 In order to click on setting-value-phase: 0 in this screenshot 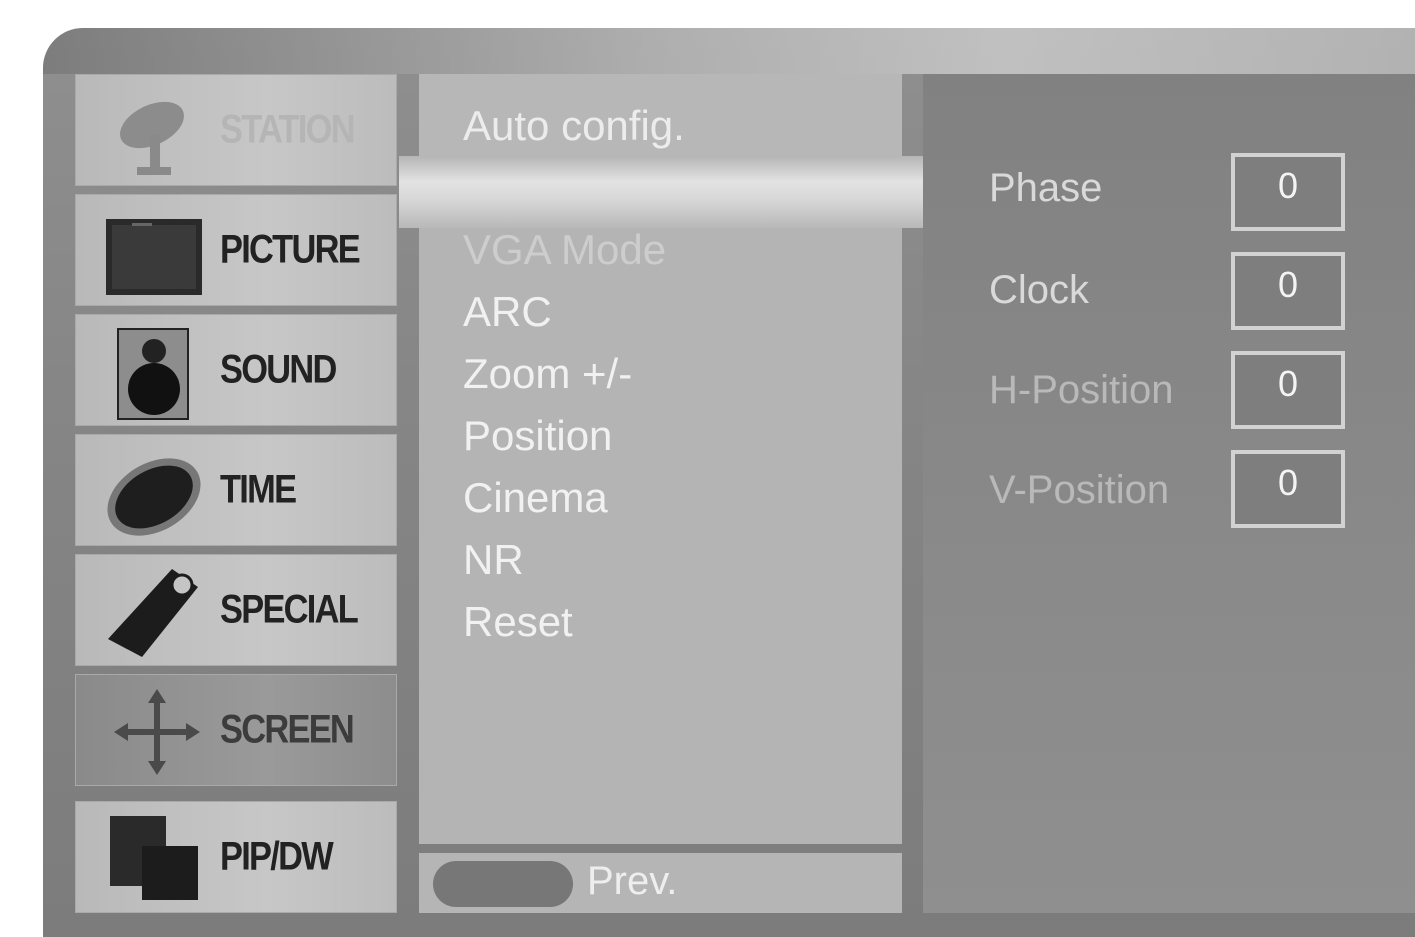, I will do `click(1288, 192)`.